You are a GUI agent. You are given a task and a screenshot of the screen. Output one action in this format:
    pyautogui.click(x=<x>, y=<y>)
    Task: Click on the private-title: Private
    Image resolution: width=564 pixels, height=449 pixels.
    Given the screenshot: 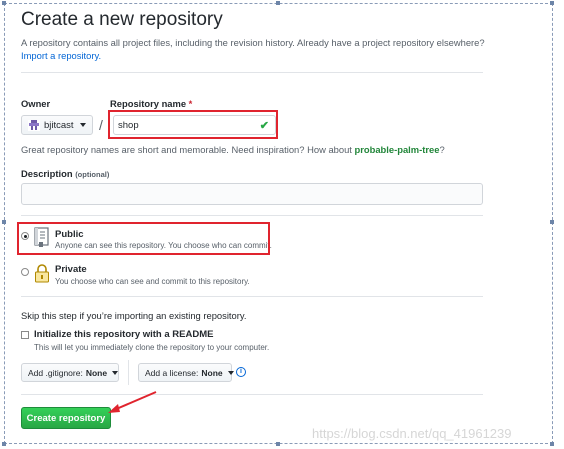 What is the action you would take?
    pyautogui.click(x=71, y=269)
    